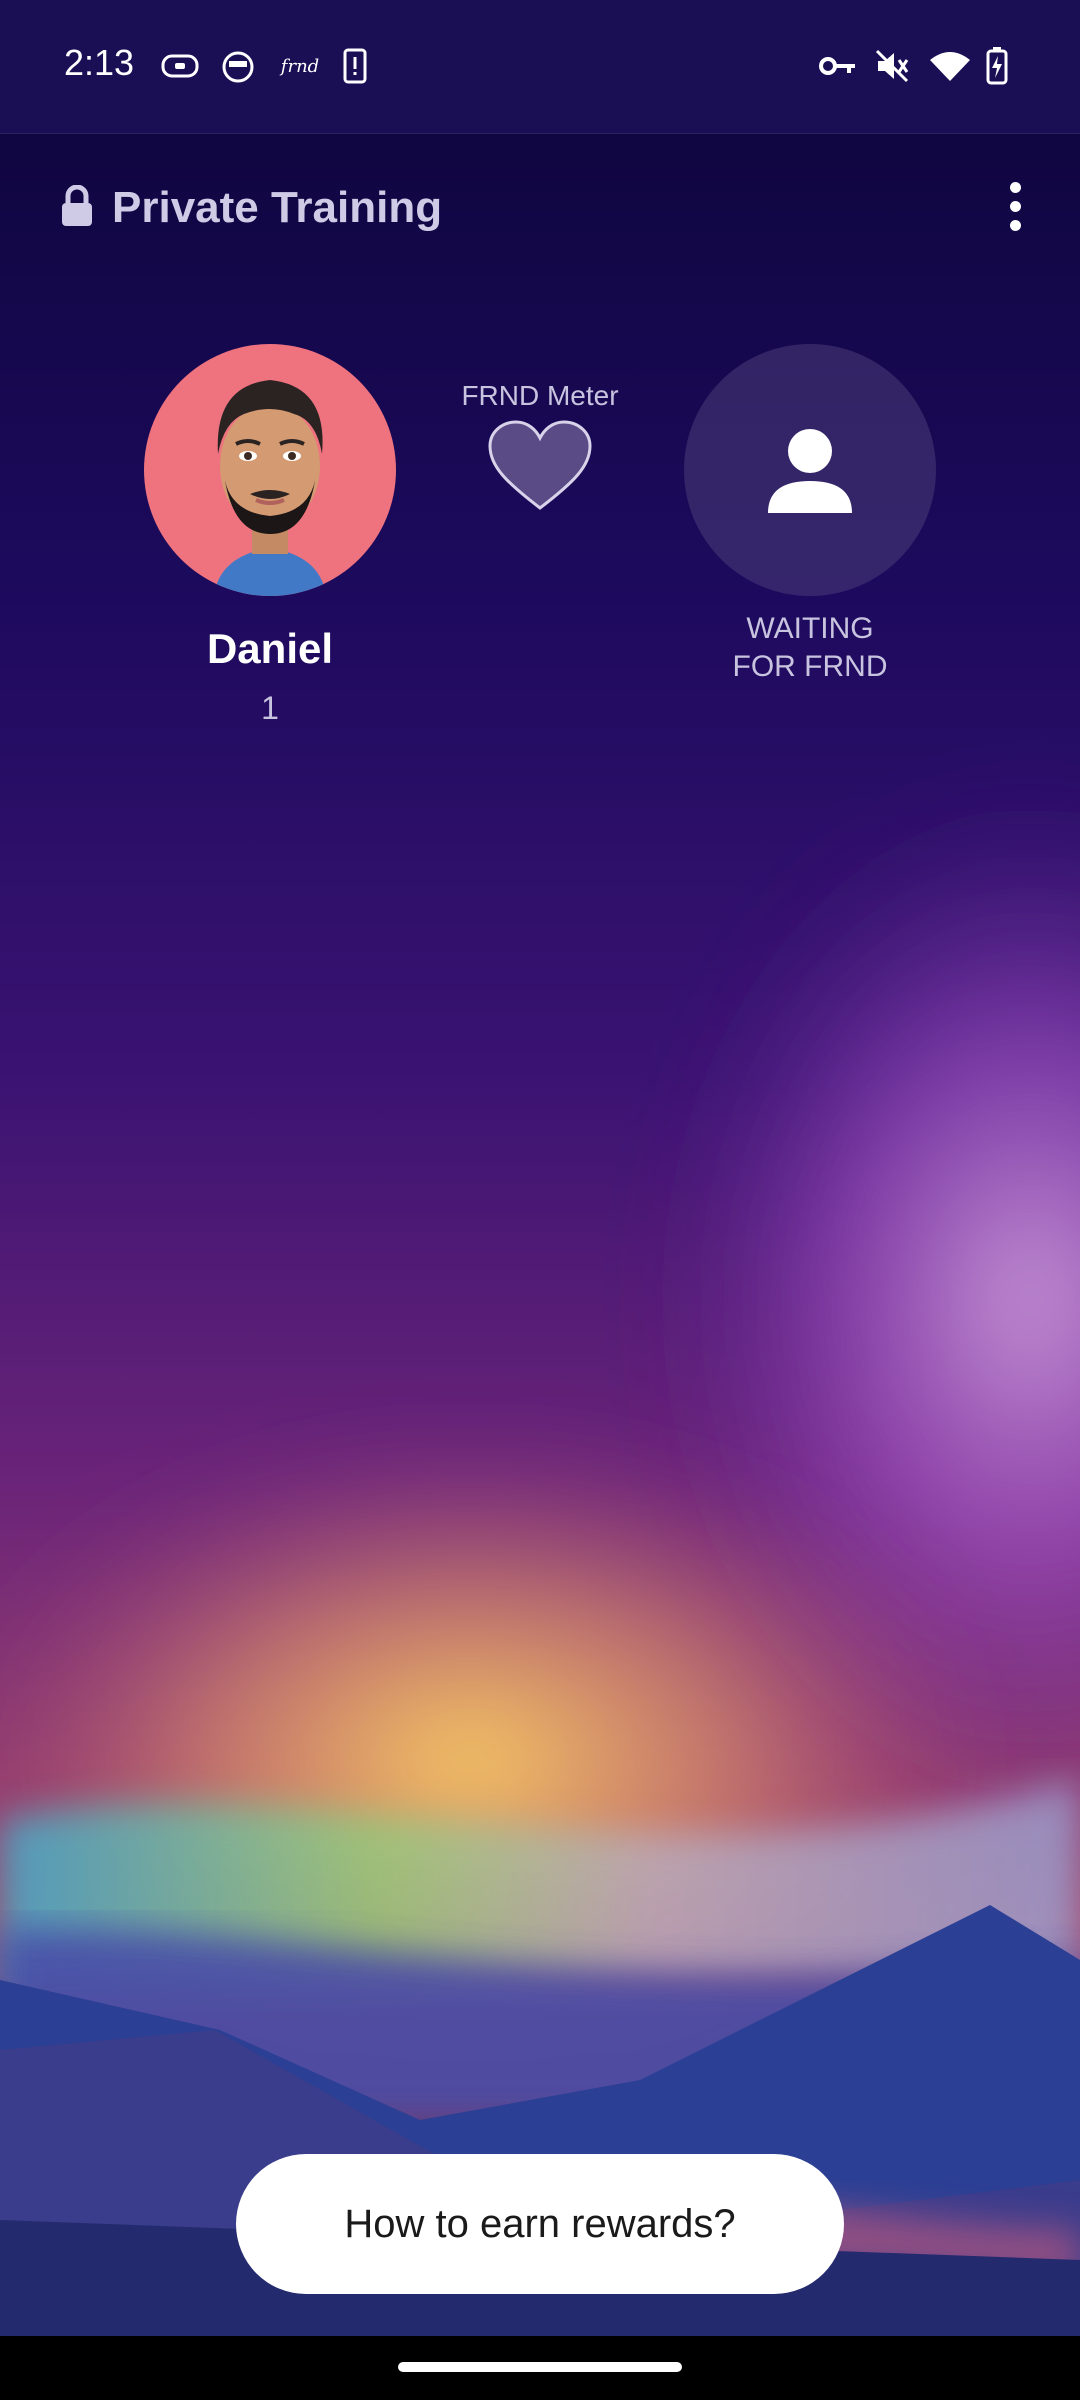  Describe the element at coordinates (540, 2367) in the screenshot. I see `home-gesture-handle` at that location.